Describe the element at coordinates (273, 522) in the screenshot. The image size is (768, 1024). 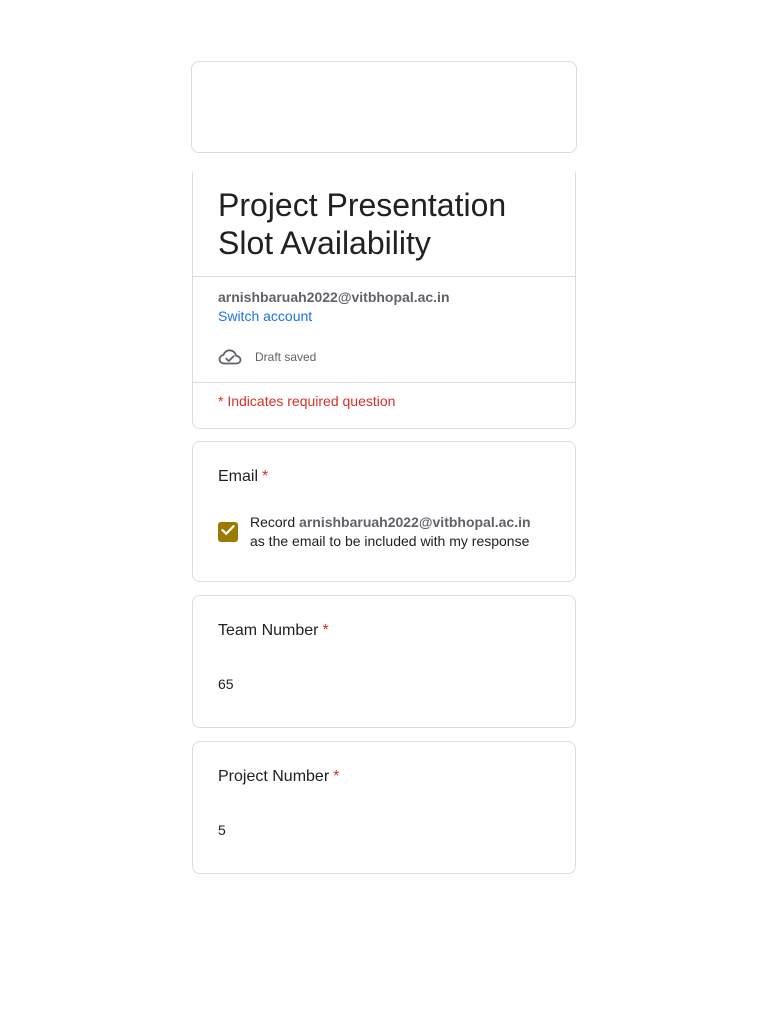
I see `record-prefix: Record` at that location.